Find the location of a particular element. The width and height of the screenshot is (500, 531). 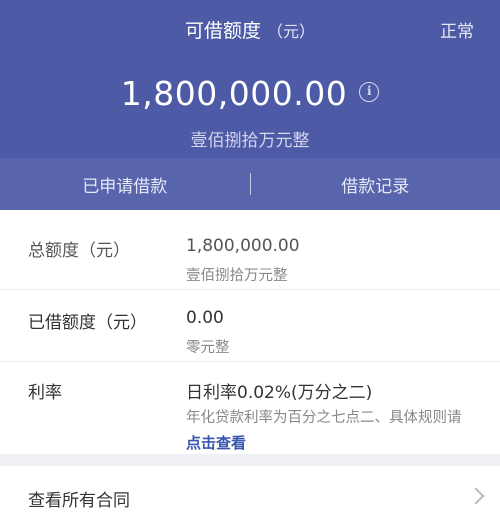

status-badge: 正常 is located at coordinates (457, 32).